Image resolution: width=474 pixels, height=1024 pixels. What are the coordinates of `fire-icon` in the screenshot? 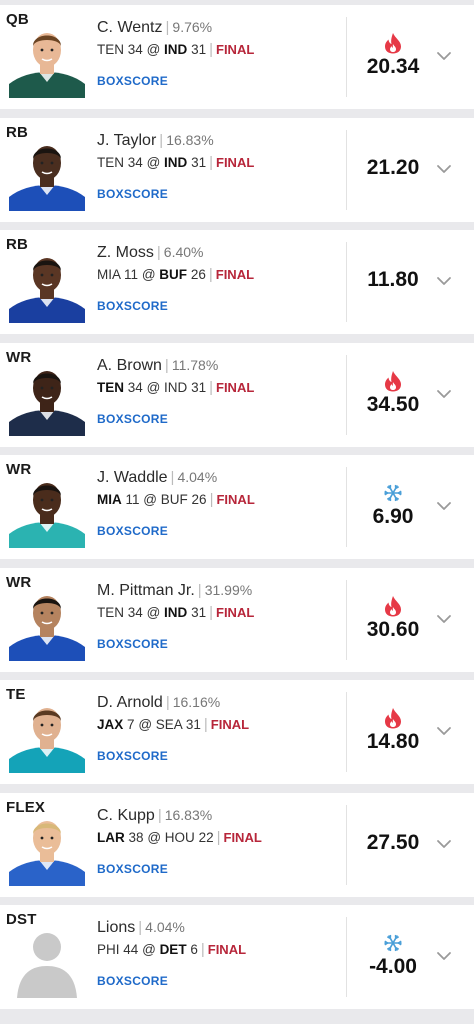 It's located at (393, 606).